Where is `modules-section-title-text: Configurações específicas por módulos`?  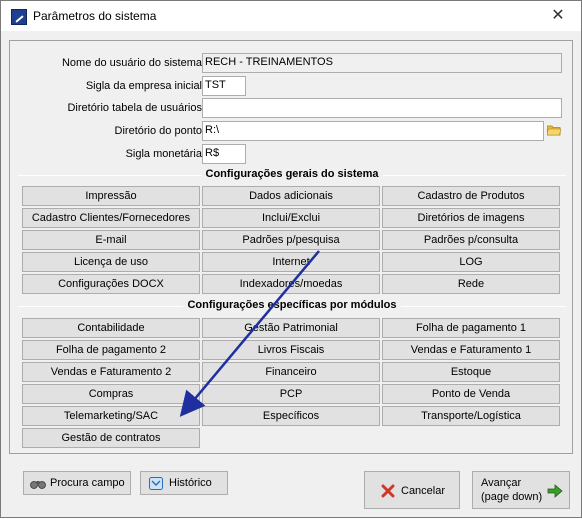 modules-section-title-text: Configurações específicas por módulos is located at coordinates (292, 305).